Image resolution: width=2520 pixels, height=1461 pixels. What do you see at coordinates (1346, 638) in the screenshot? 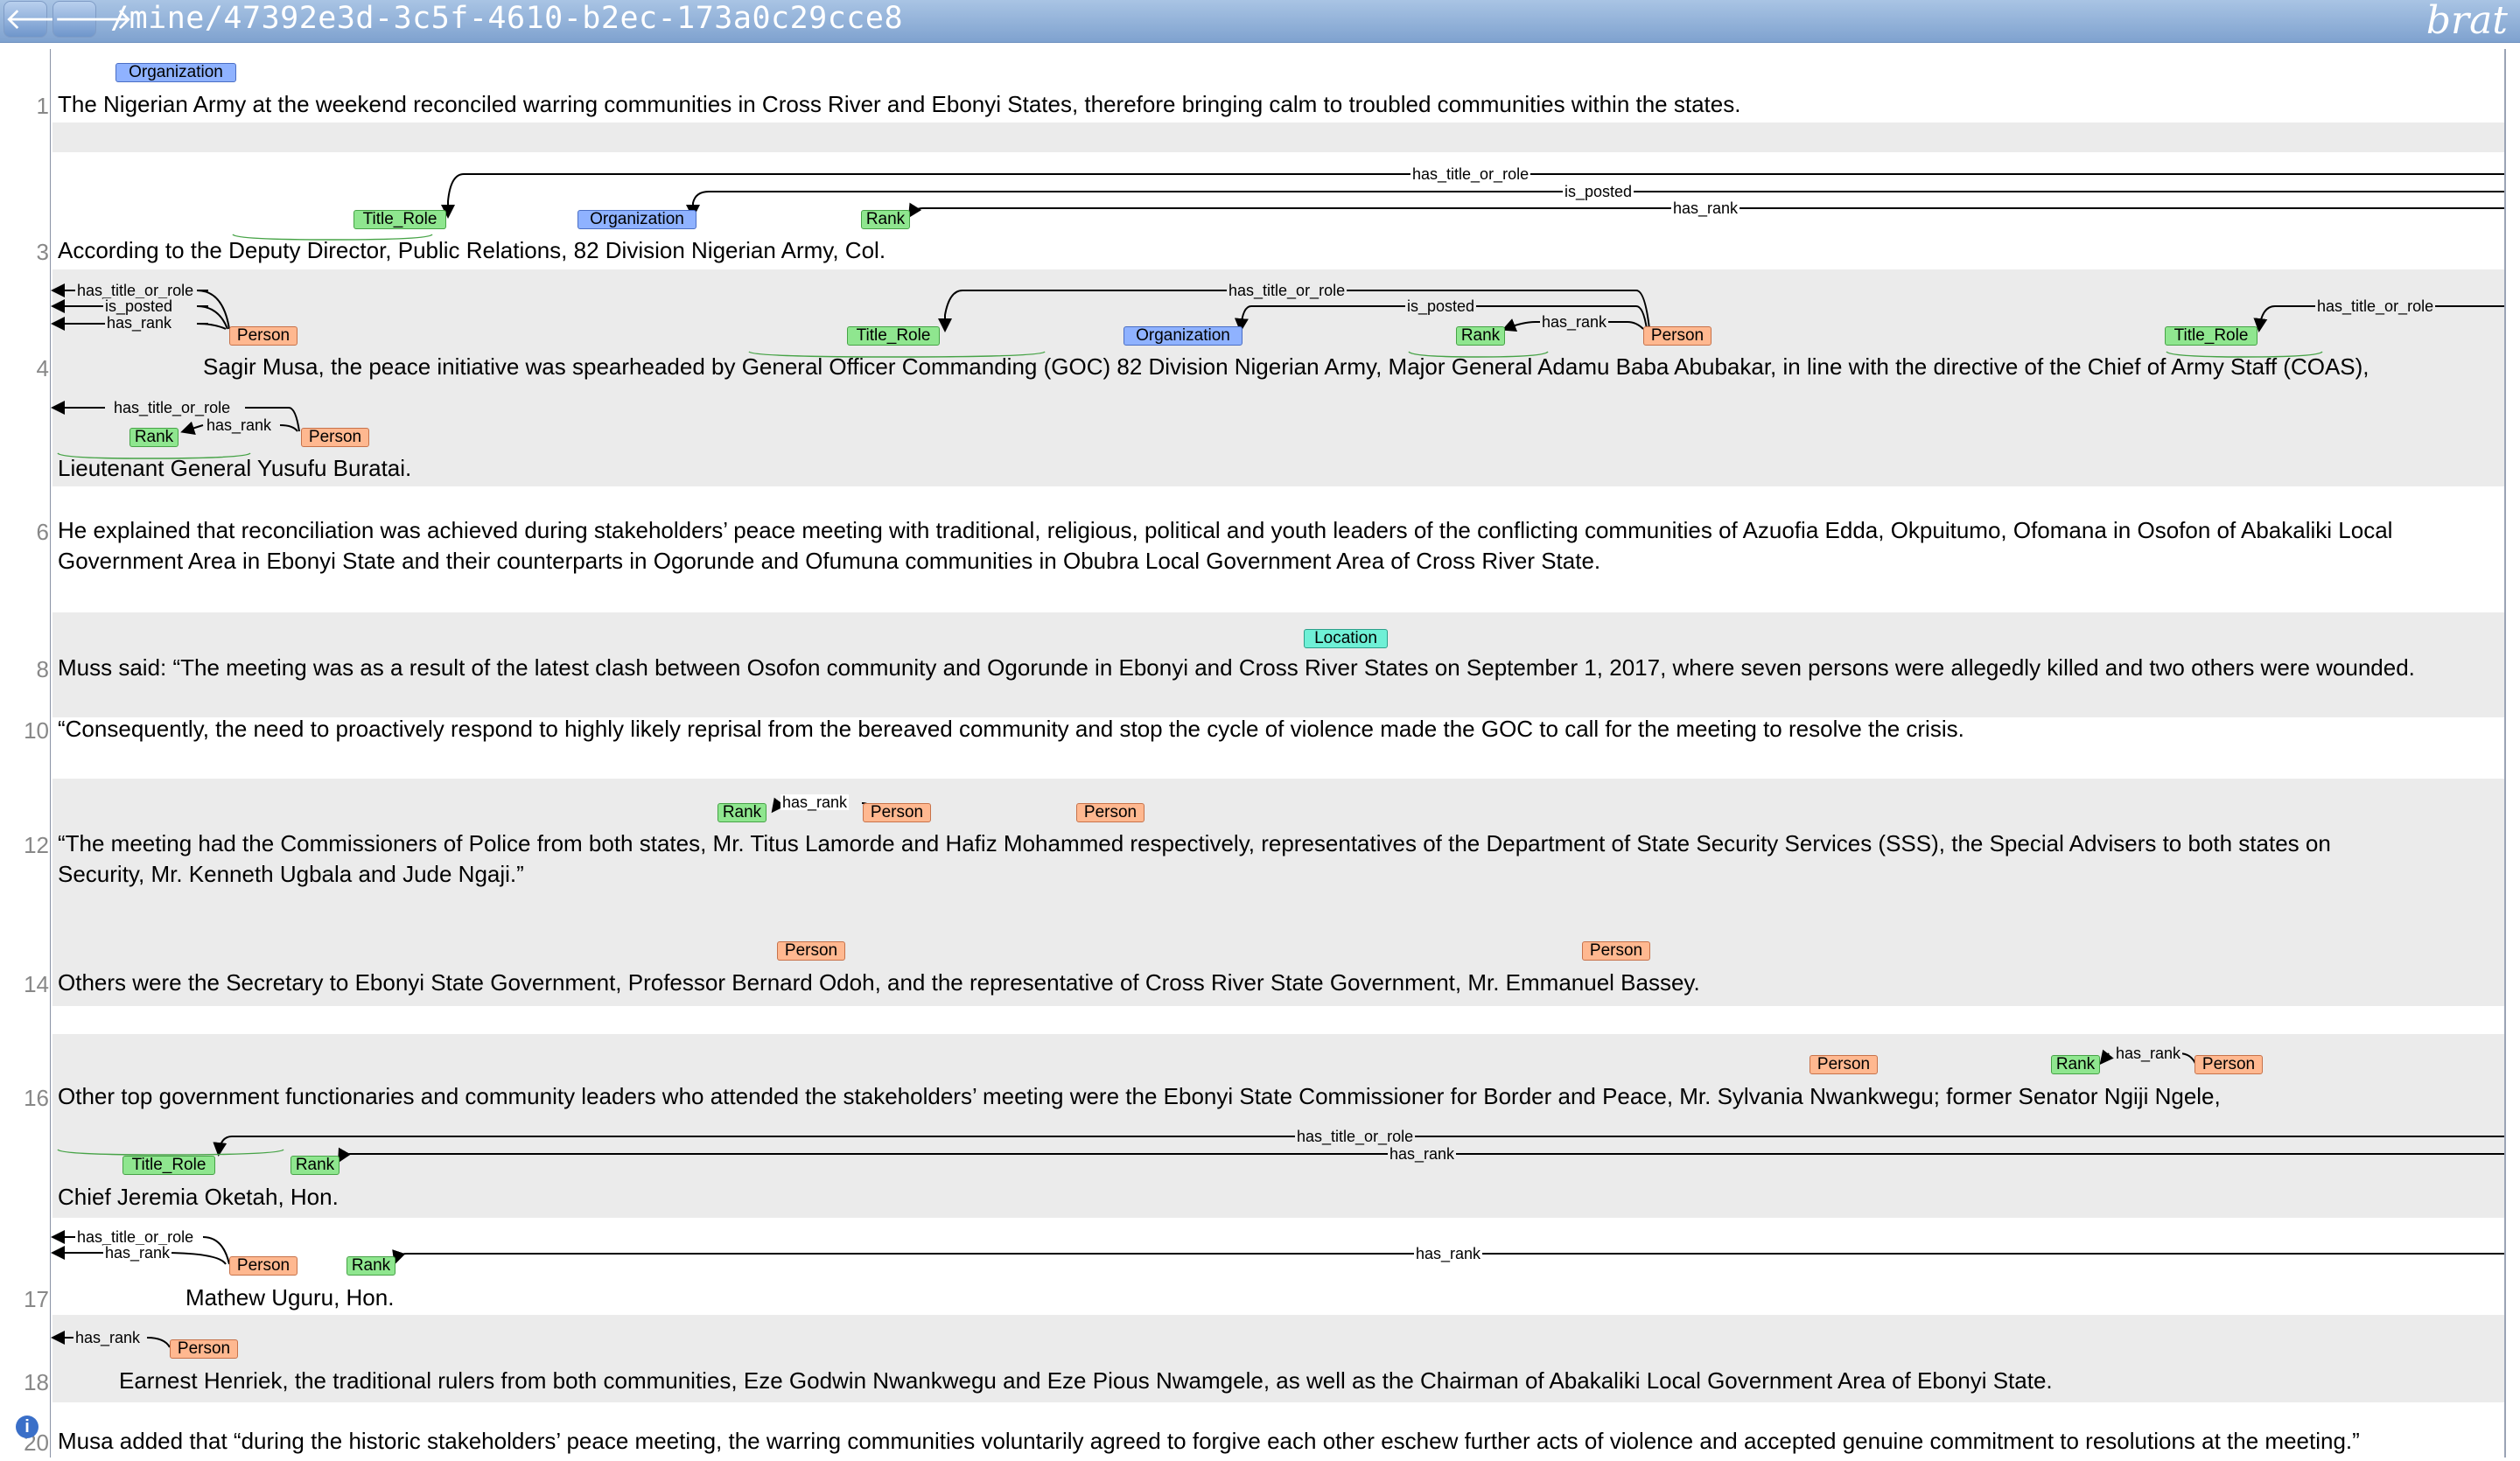
I see `entity-label-location: Location` at bounding box center [1346, 638].